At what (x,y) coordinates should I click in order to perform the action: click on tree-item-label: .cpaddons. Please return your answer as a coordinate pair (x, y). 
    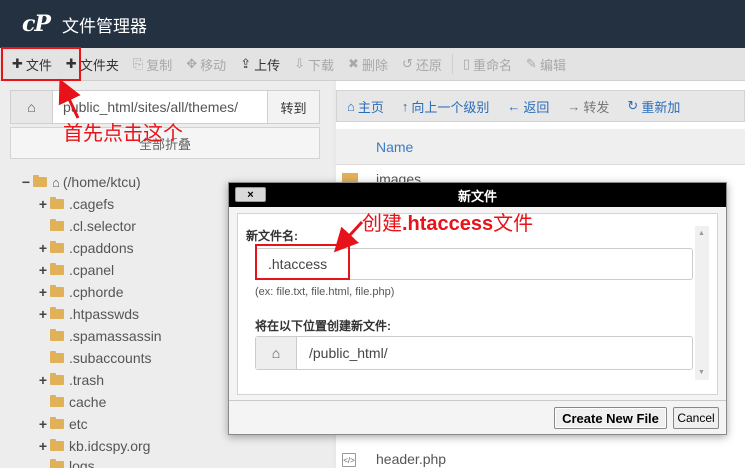
    Looking at the image, I should click on (101, 248).